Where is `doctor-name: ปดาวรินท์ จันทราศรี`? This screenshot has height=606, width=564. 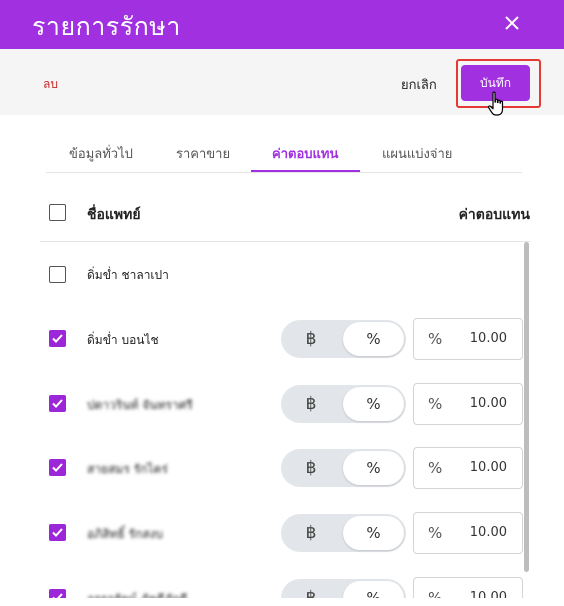
doctor-name: ปดาวรินท์ จันทราศรี is located at coordinates (140, 405).